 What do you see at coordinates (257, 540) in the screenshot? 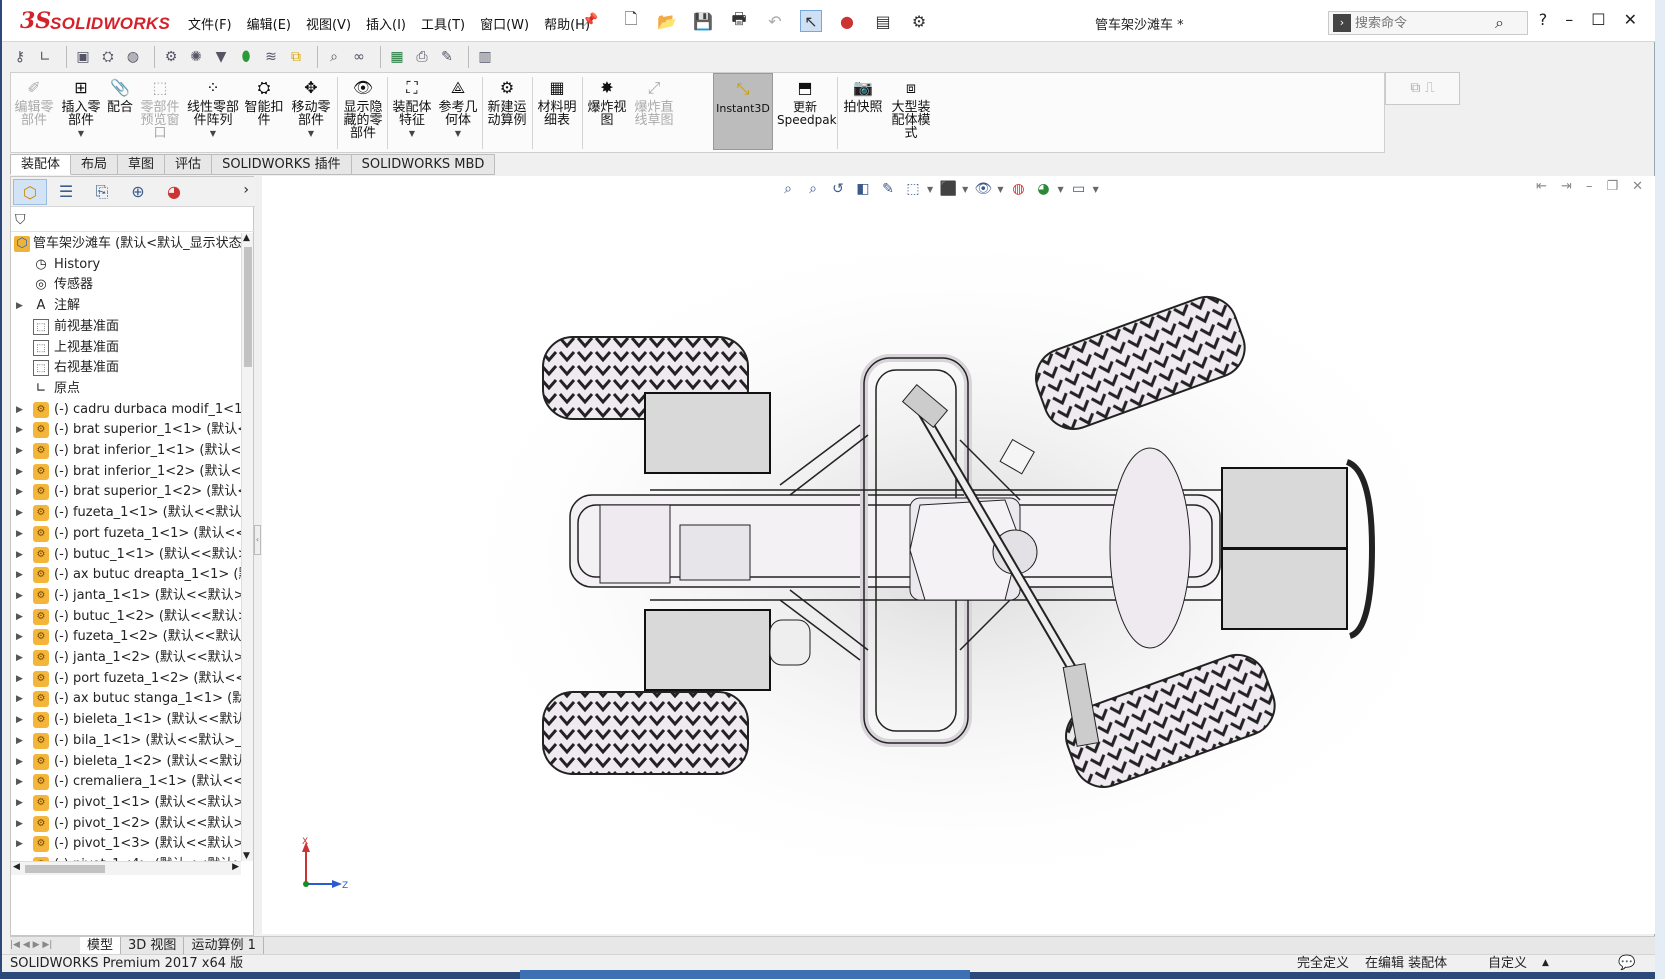
I see `panel-collapse-handle: ‹` at bounding box center [257, 540].